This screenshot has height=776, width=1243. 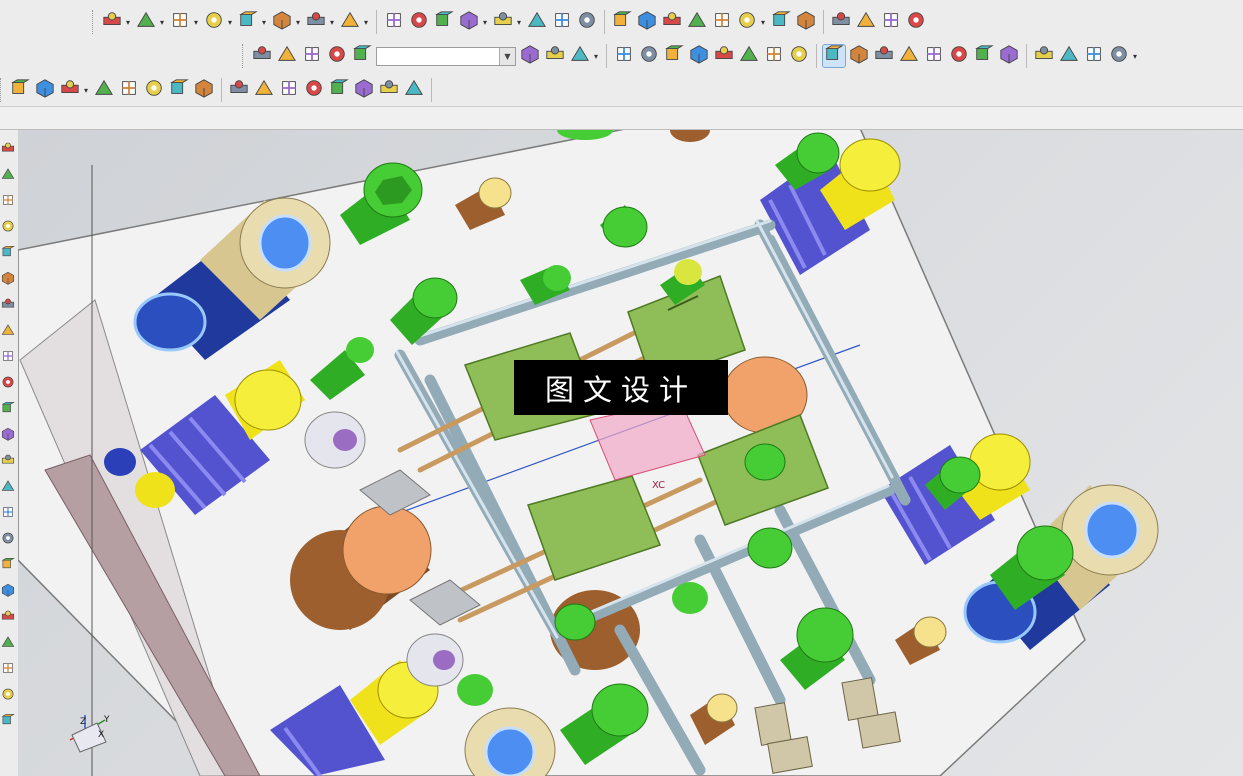 What do you see at coordinates (8, 693) in the screenshot?
I see `knowledge-icon` at bounding box center [8, 693].